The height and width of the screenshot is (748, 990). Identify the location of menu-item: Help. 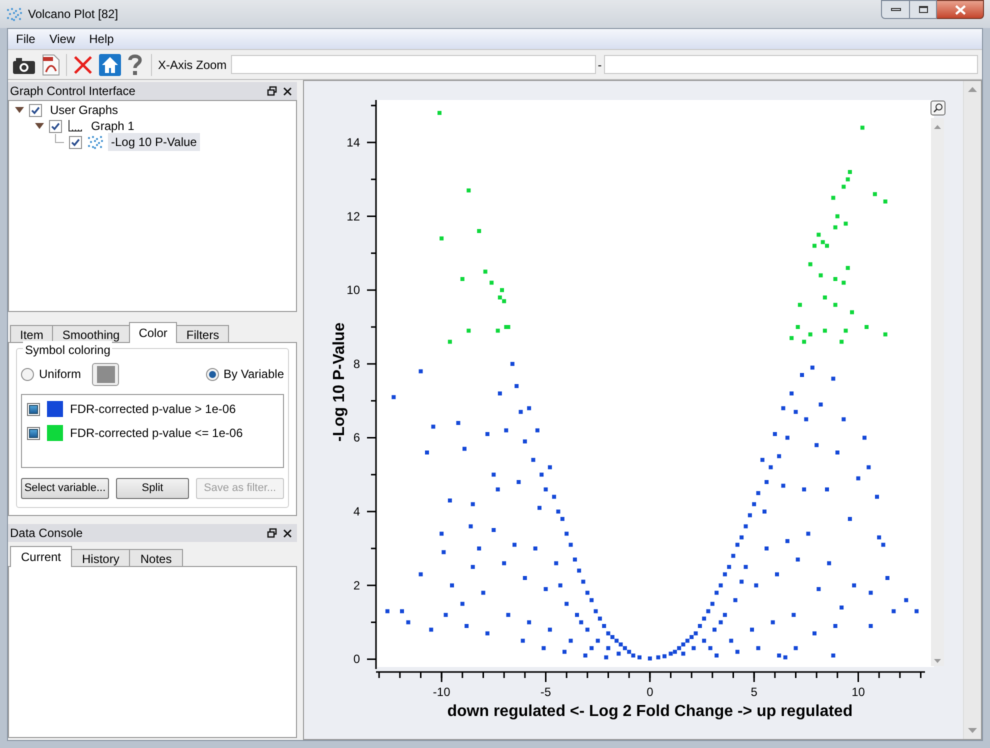
(101, 39).